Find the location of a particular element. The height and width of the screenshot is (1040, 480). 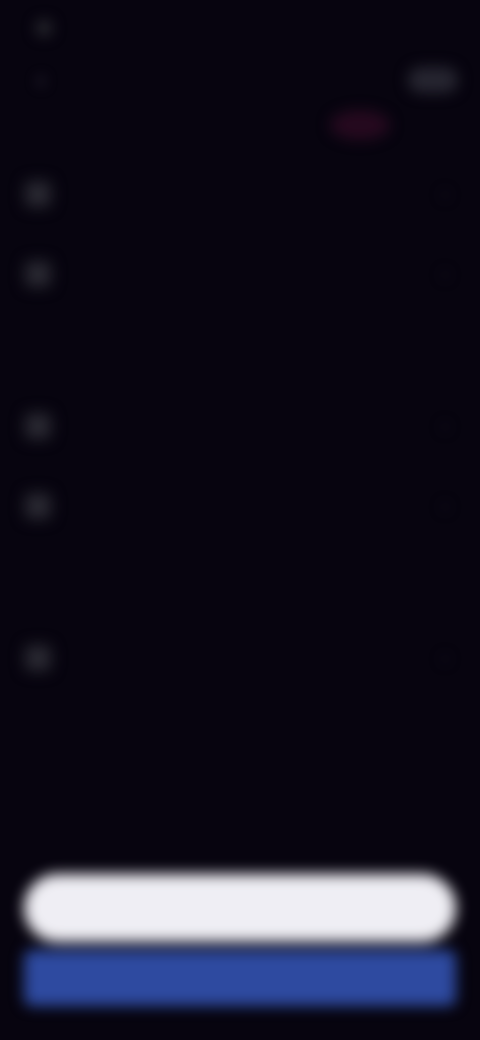

primary-button is located at coordinates (240, 908).